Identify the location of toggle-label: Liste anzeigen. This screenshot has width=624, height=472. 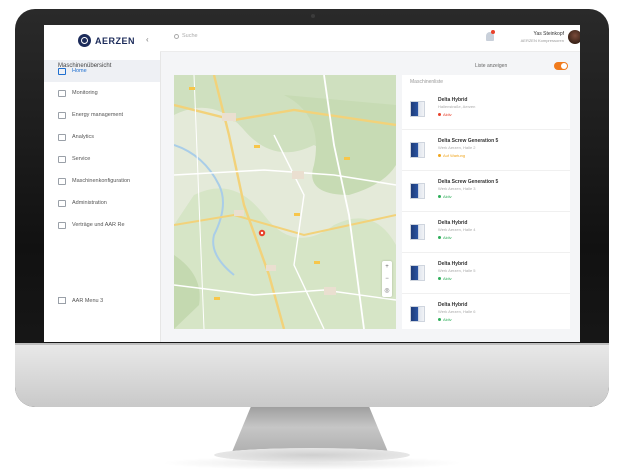
(491, 66).